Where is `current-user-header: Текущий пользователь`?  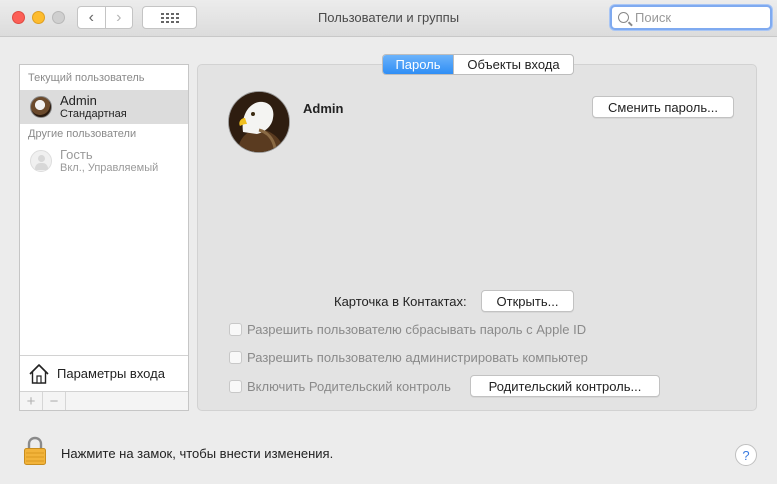 current-user-header: Текущий пользователь is located at coordinates (86, 78).